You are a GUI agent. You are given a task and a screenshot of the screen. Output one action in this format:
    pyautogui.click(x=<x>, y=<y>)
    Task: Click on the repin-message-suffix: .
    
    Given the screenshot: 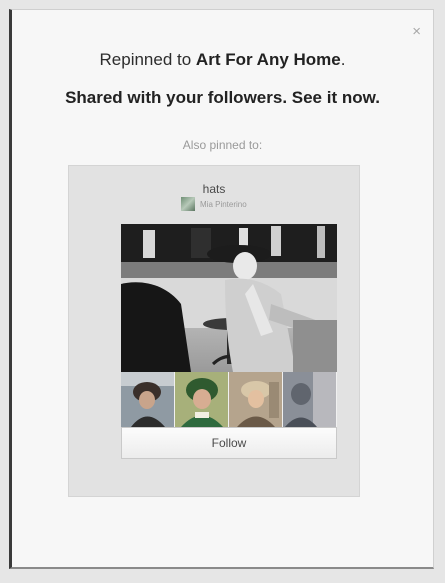 What is the action you would take?
    pyautogui.click(x=343, y=59)
    